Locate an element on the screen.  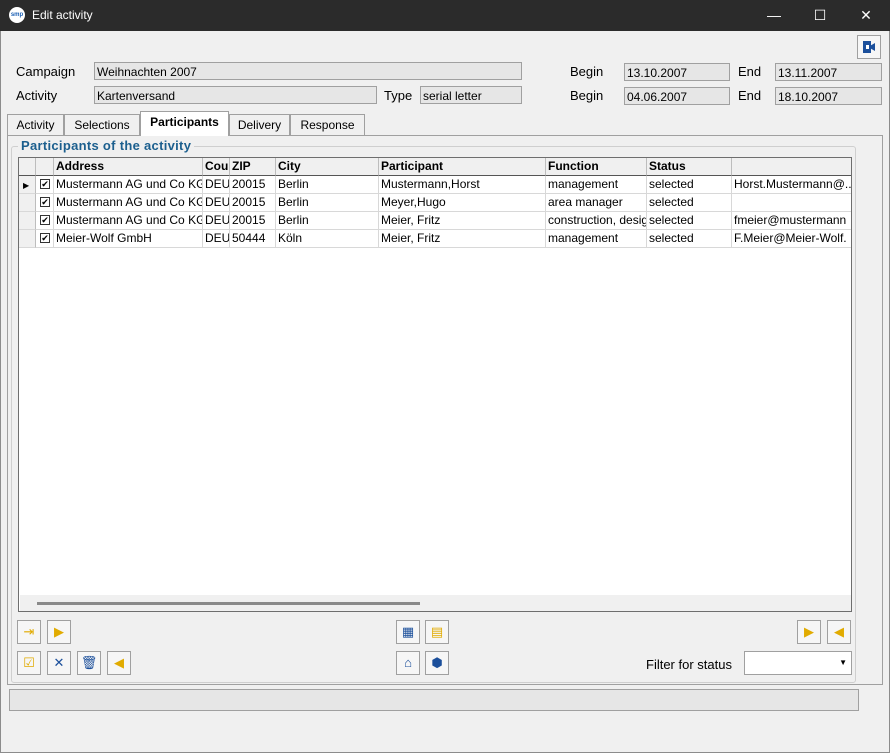
row-header-corner is located at coordinates (27, 167).